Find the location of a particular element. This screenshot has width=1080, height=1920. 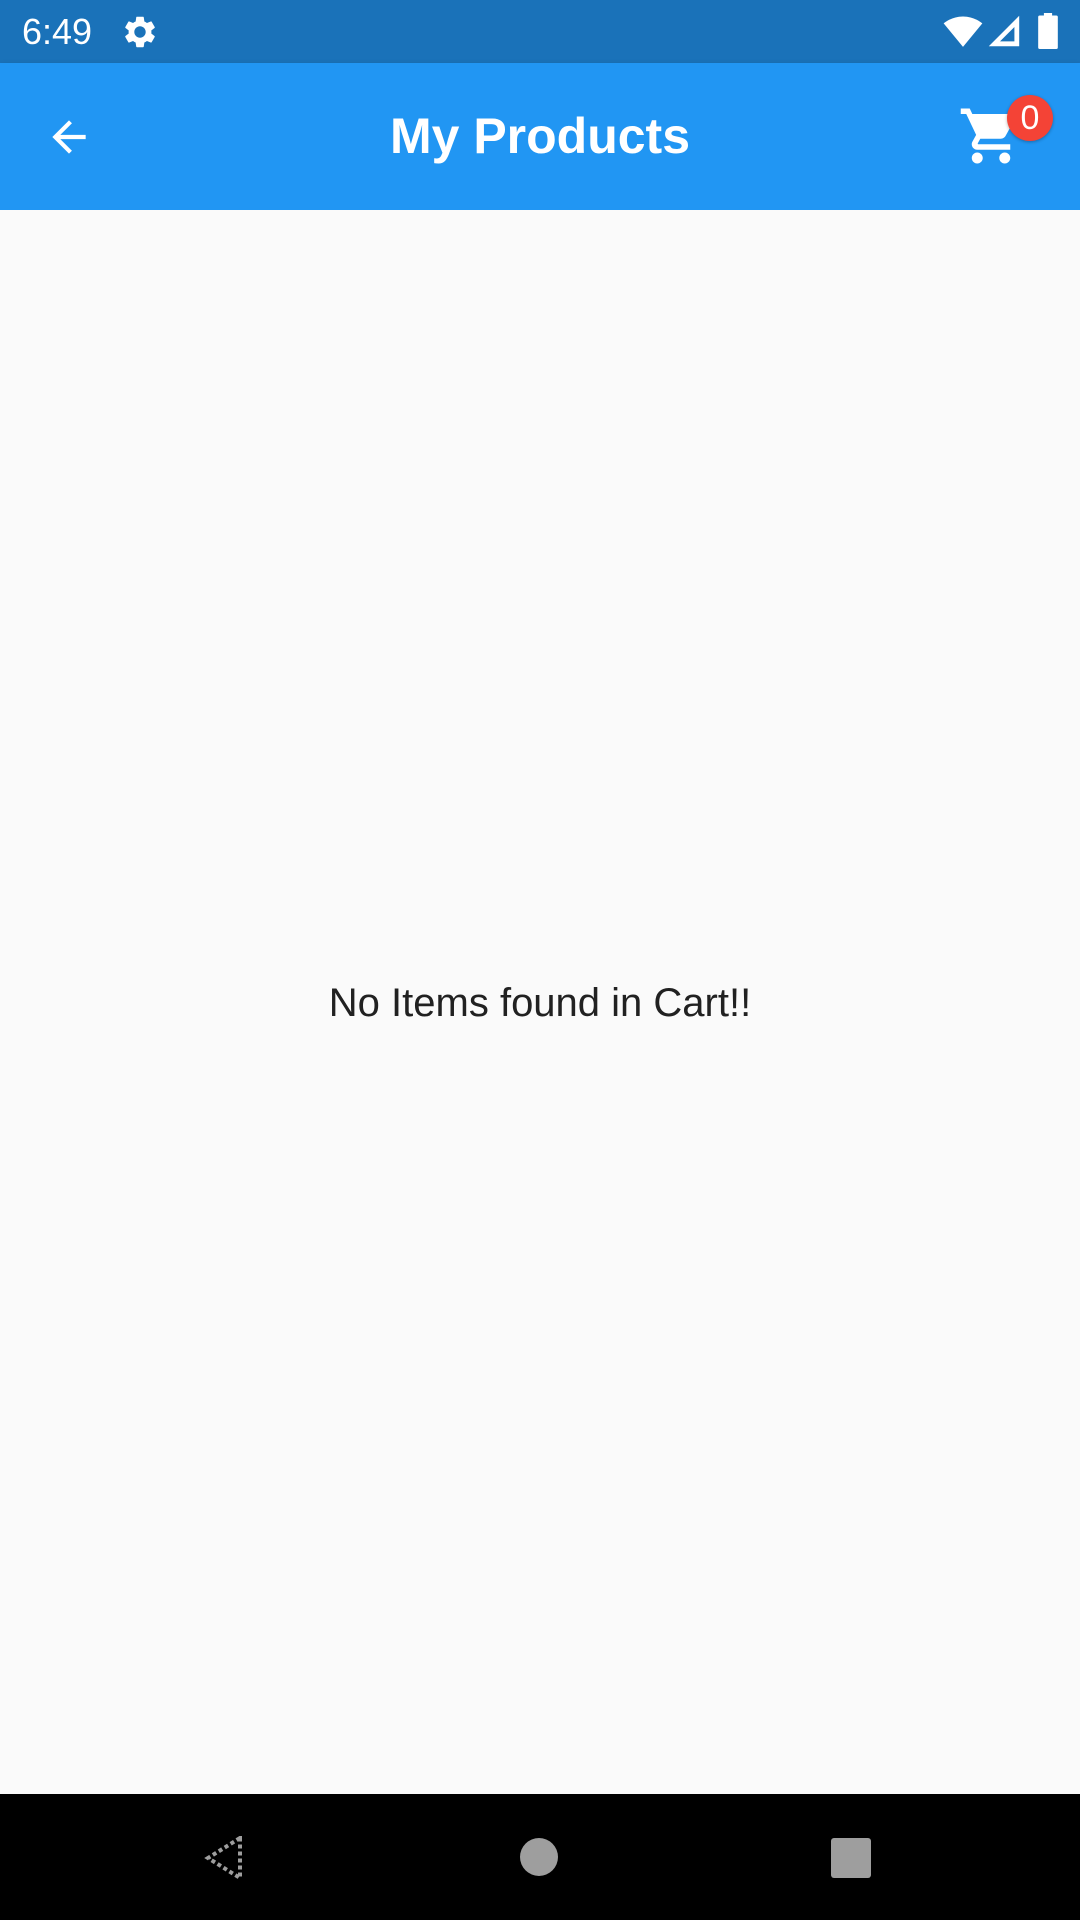

arrow-back-icon is located at coordinates (69, 137).